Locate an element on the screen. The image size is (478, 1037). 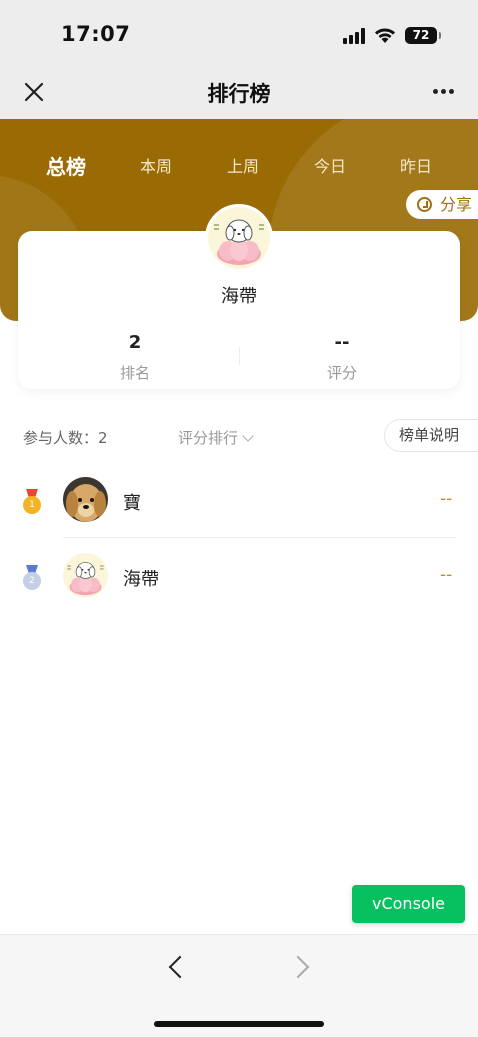
share-label: 分享 is located at coordinates (456, 204).